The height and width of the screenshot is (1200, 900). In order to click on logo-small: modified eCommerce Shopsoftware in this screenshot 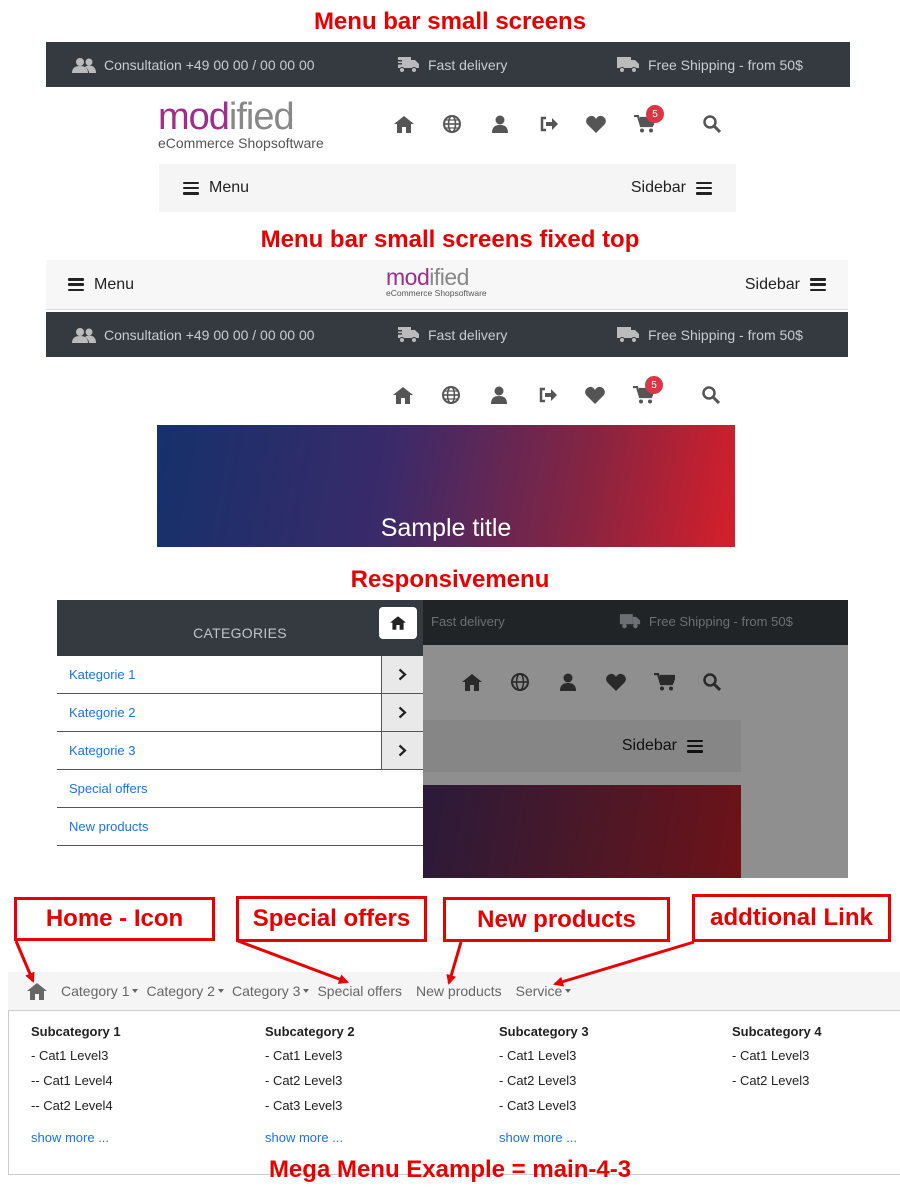, I will do `click(436, 282)`.